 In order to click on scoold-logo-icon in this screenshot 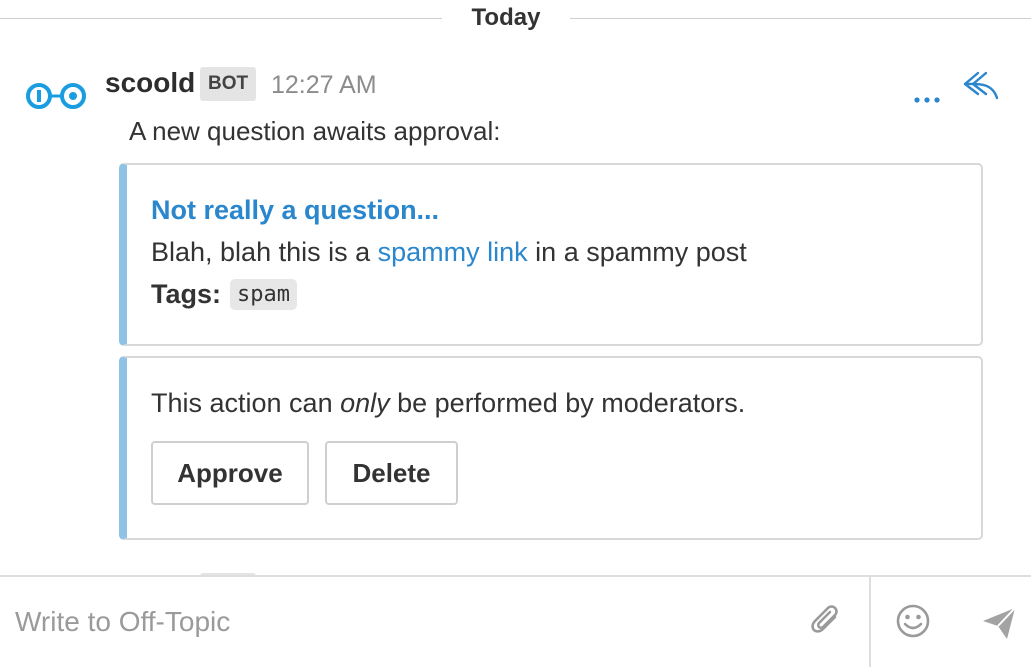, I will do `click(56, 96)`.